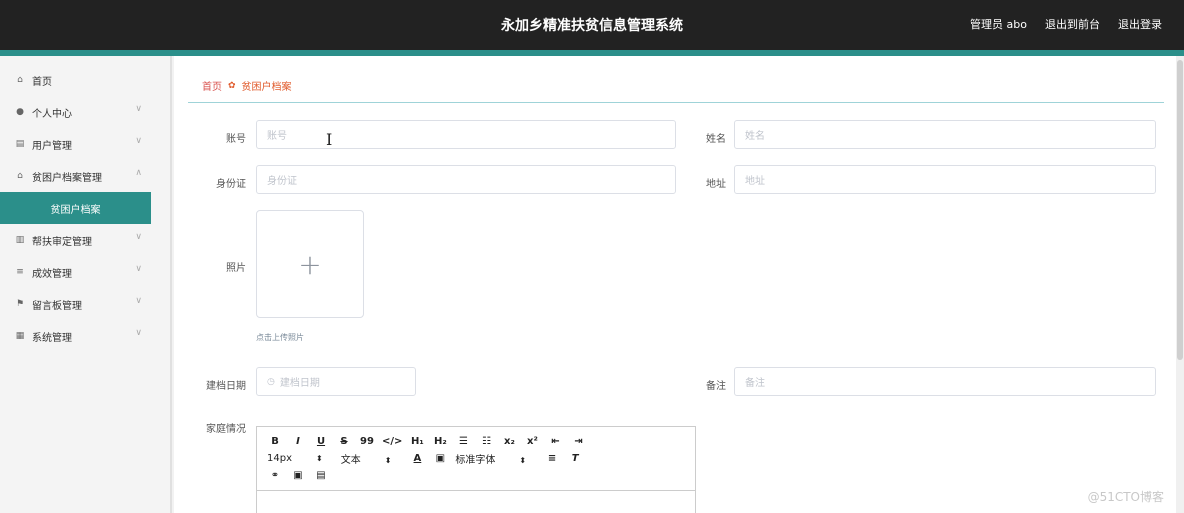 This screenshot has width=1184, height=513. Describe the element at coordinates (75, 208) in the screenshot. I see `sidebar-subitem-poor-archive: 贫困户档案` at that location.